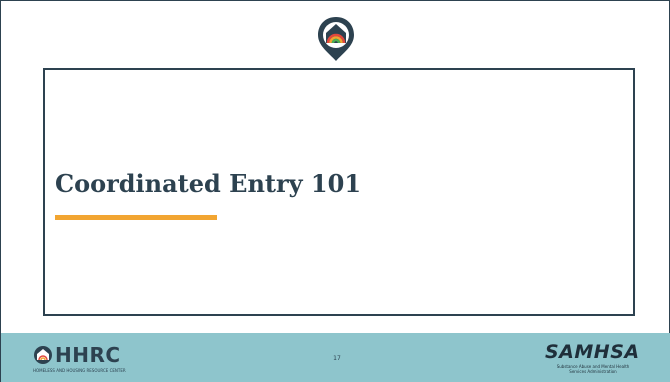 This screenshot has height=382, width=670. Describe the element at coordinates (136, 217) in the screenshot. I see `title-underline` at that location.